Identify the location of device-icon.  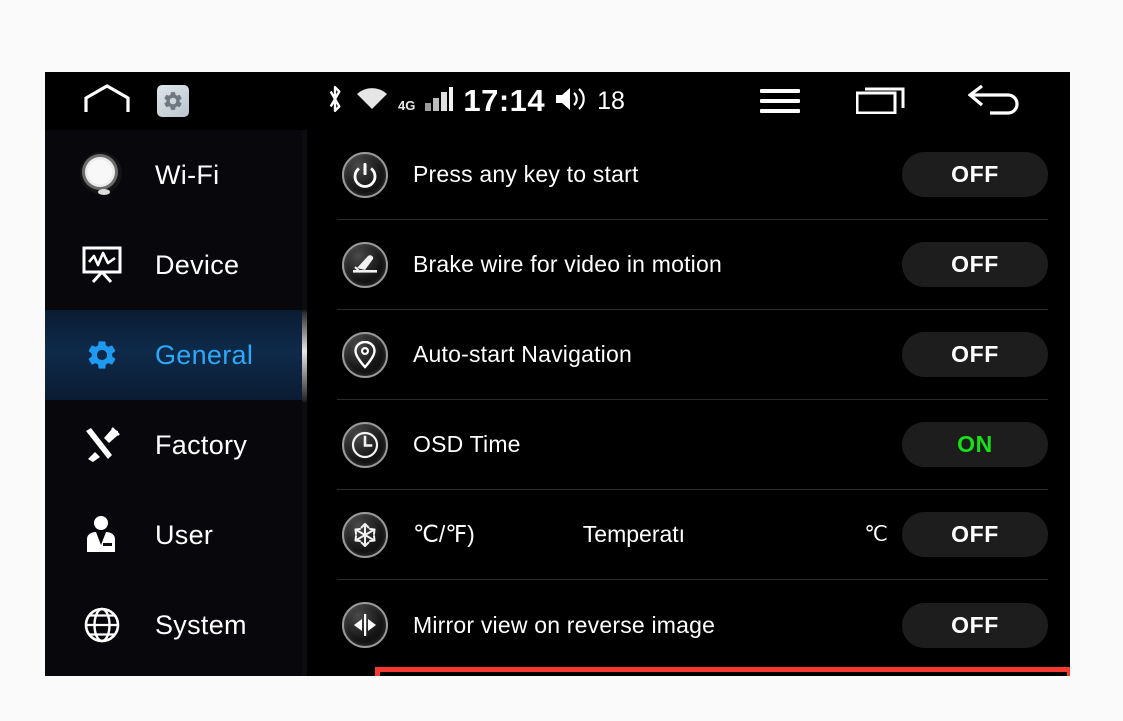
(102, 265).